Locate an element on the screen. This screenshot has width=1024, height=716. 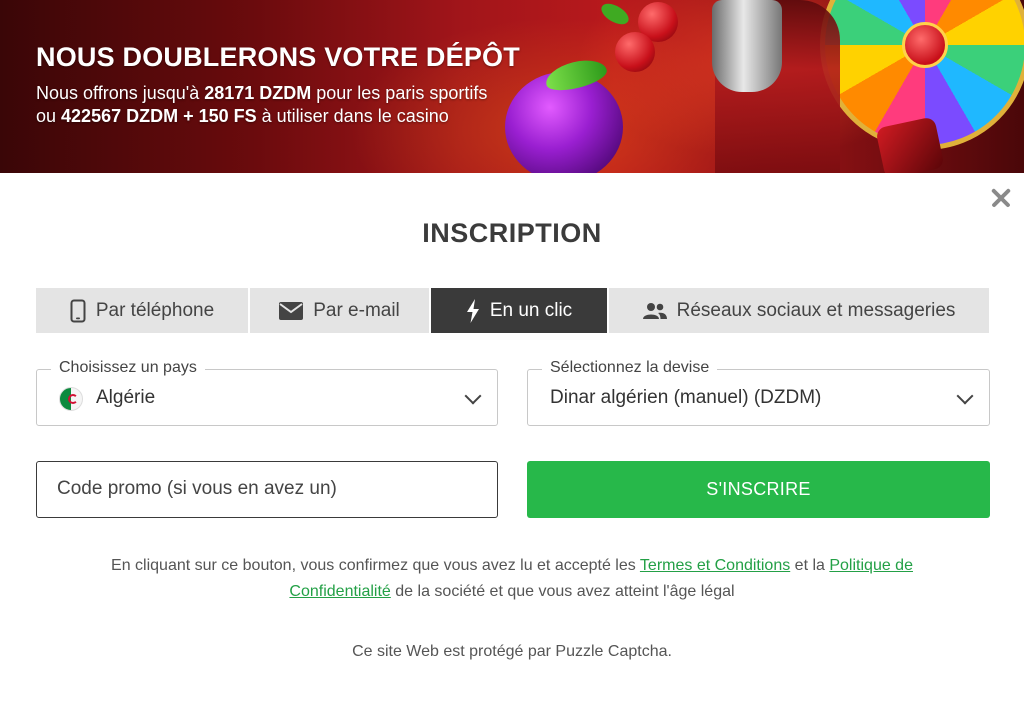
banner-text: à utiliser dans le casino is located at coordinates (352, 116).